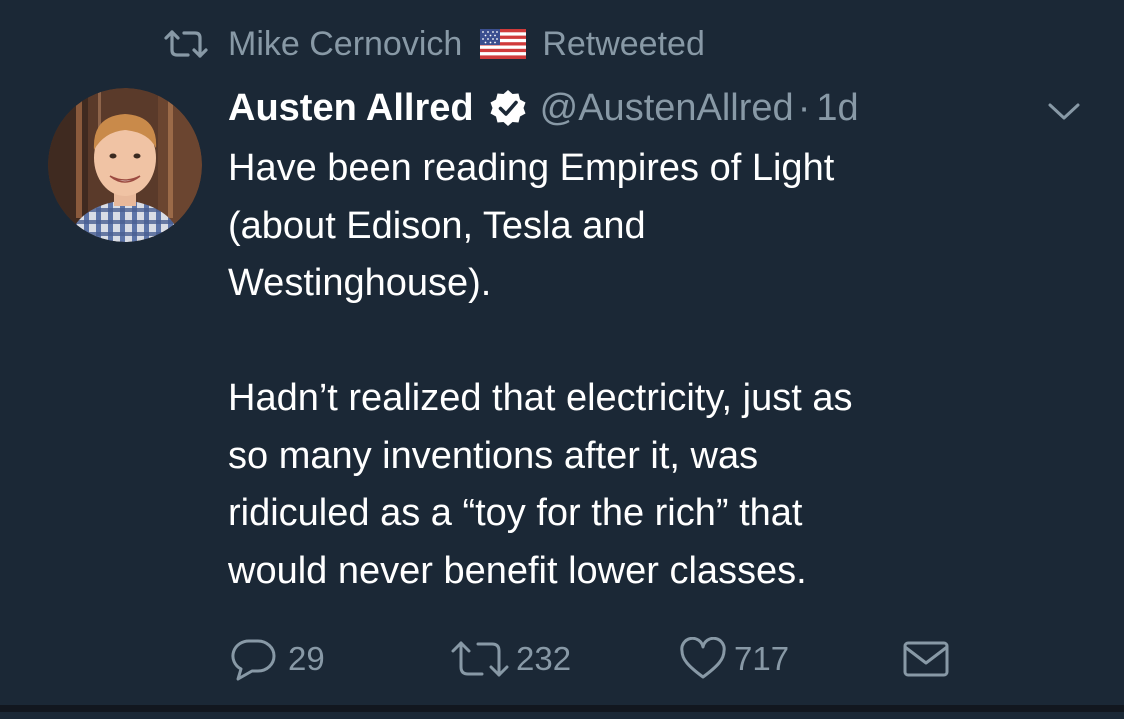 The image size is (1124, 719). I want to click on author-name: Austen Allred, so click(351, 108).